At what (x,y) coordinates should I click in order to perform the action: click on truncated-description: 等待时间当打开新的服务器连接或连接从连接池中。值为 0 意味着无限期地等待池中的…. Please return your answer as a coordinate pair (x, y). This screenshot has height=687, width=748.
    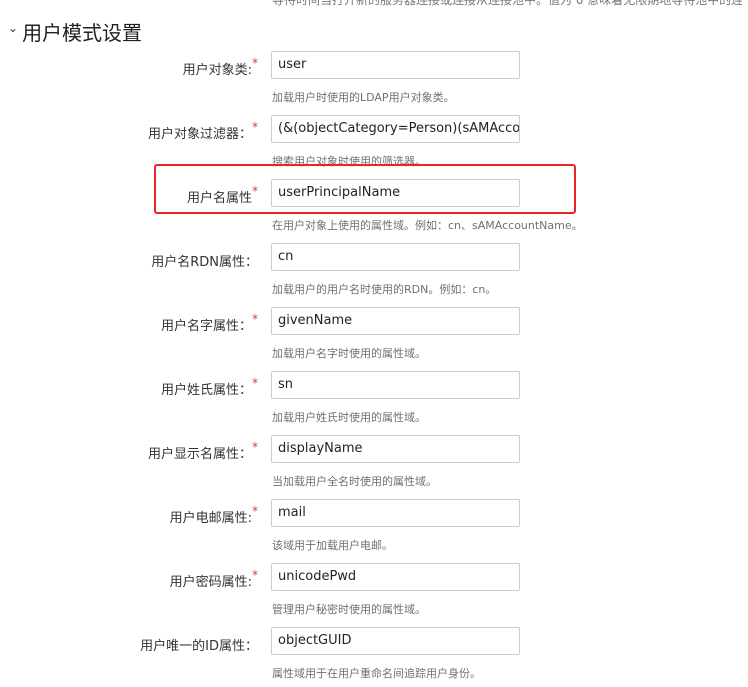
    Looking at the image, I should click on (507, 3).